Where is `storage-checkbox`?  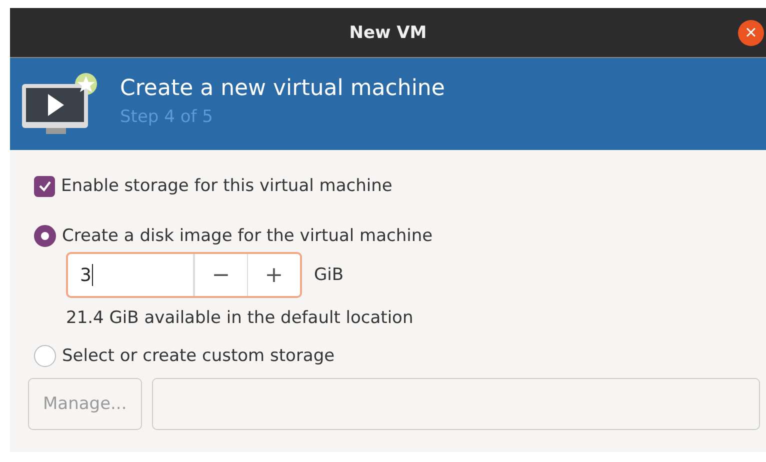 storage-checkbox is located at coordinates (44, 186).